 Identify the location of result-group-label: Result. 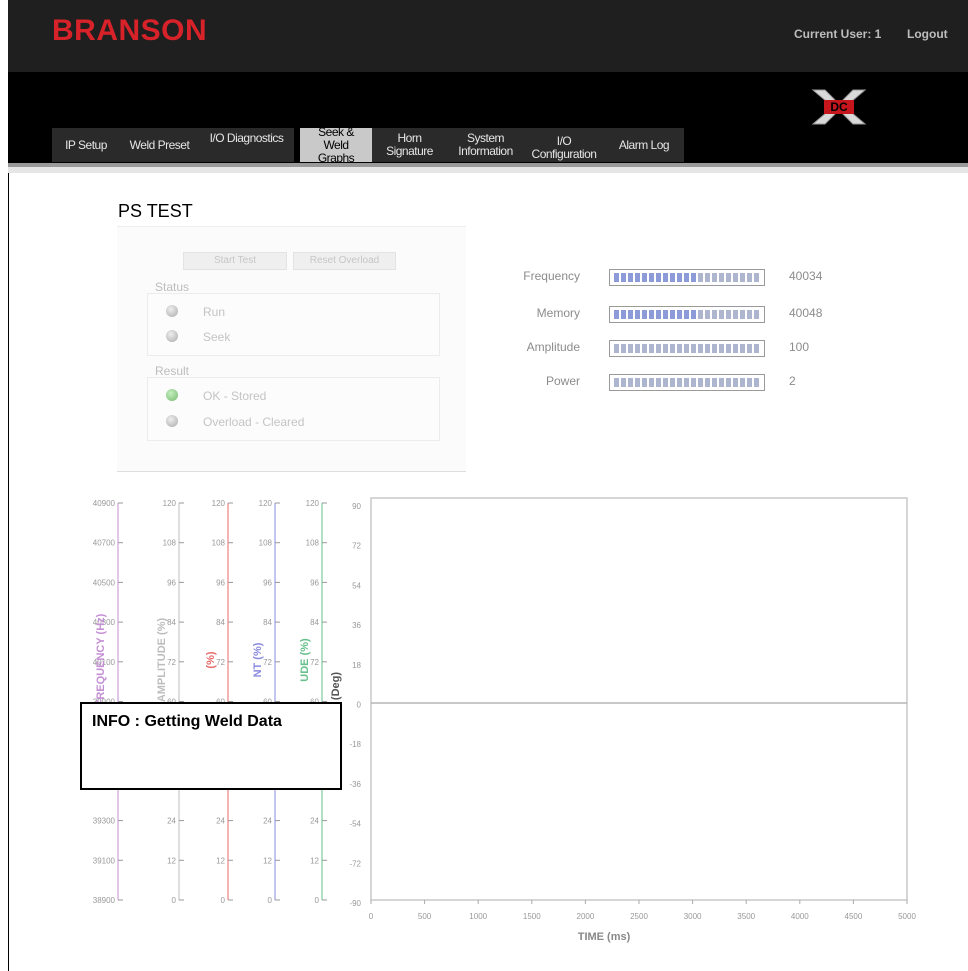
(172, 371).